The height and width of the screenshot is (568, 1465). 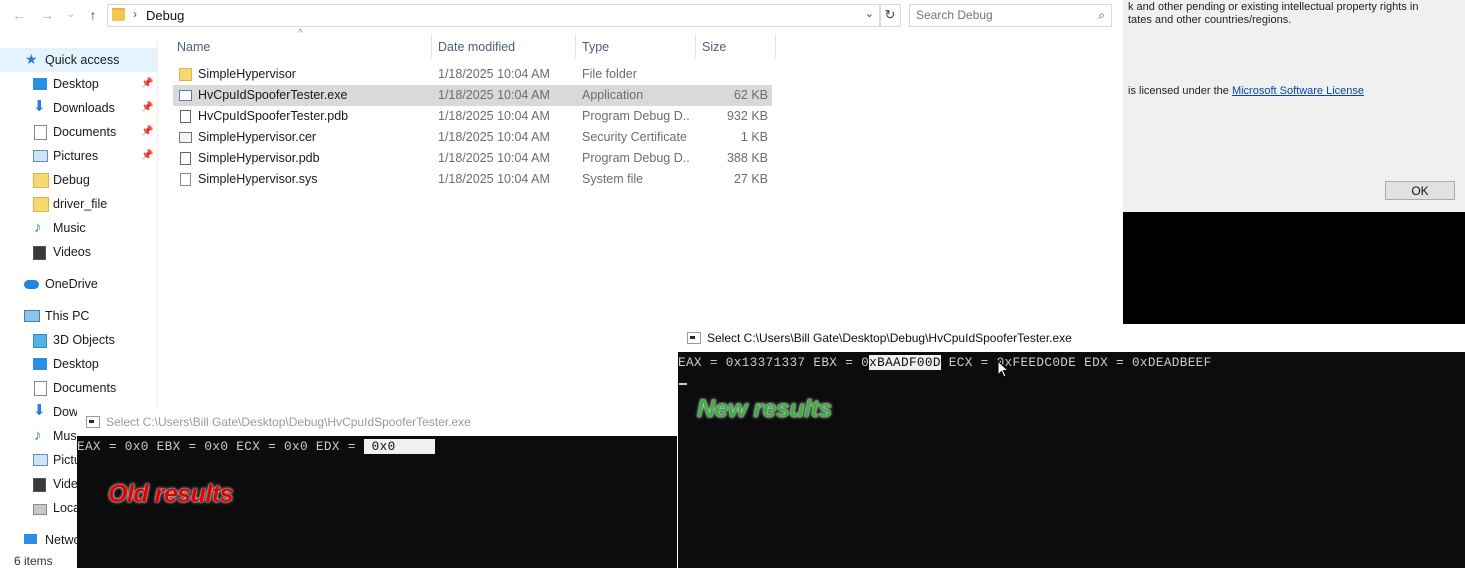 What do you see at coordinates (31, 284) in the screenshot?
I see `cloud-icon` at bounding box center [31, 284].